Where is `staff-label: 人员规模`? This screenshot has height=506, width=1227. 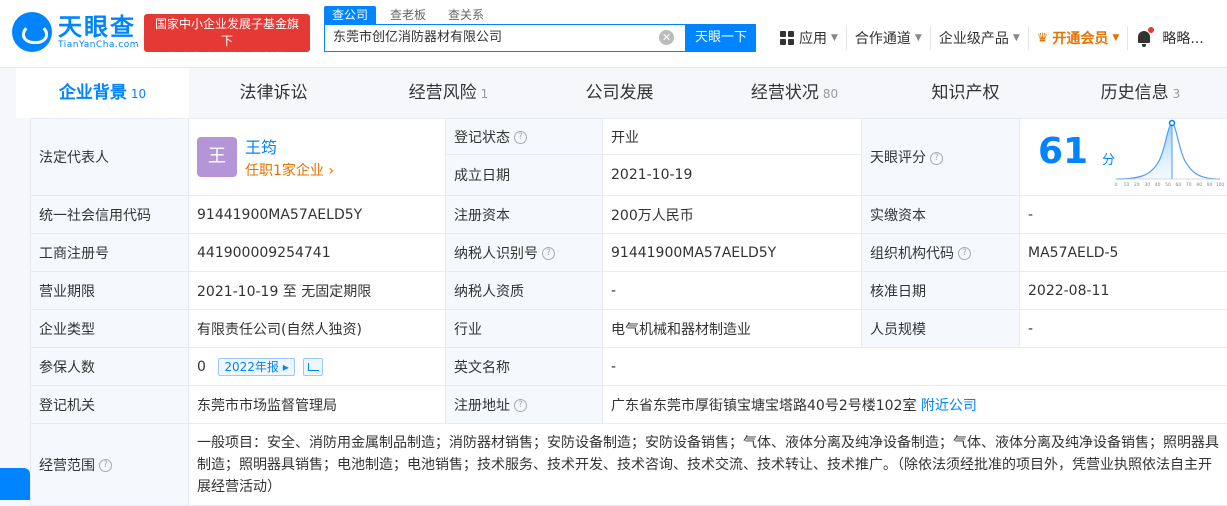
staff-label: 人员规模 is located at coordinates (941, 329).